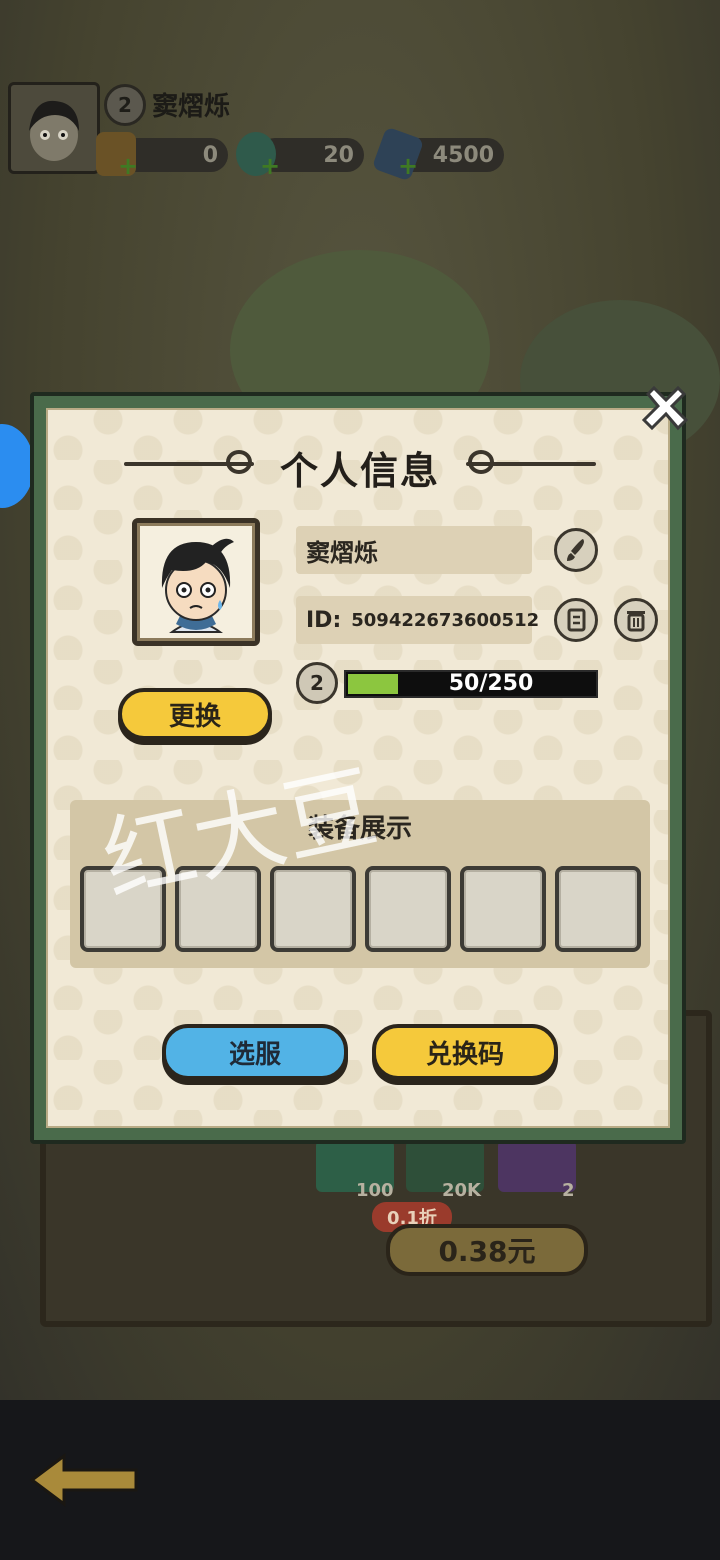 The height and width of the screenshot is (1560, 720). I want to click on copy-icon, so click(576, 620).